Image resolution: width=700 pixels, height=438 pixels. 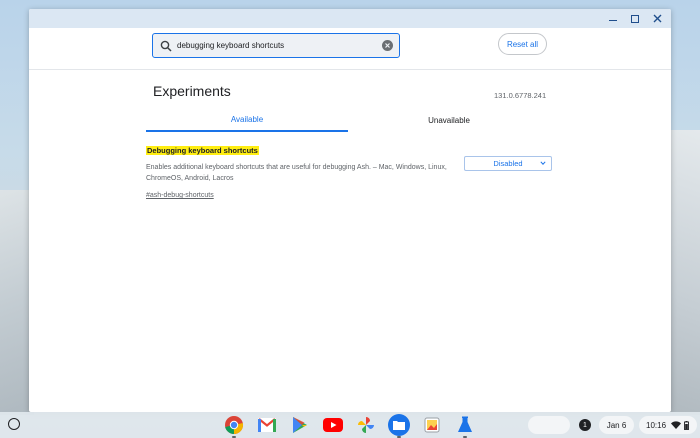 I want to click on launcher-button, so click(x=14, y=424).